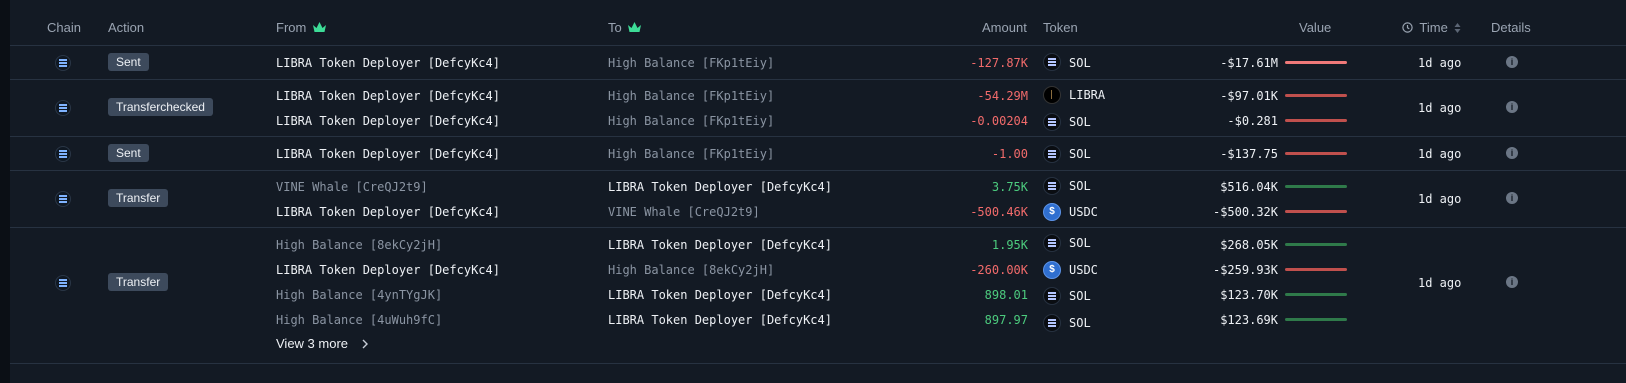 The width and height of the screenshot is (1626, 383). I want to click on usd-value: $268.05K, so click(1249, 245).